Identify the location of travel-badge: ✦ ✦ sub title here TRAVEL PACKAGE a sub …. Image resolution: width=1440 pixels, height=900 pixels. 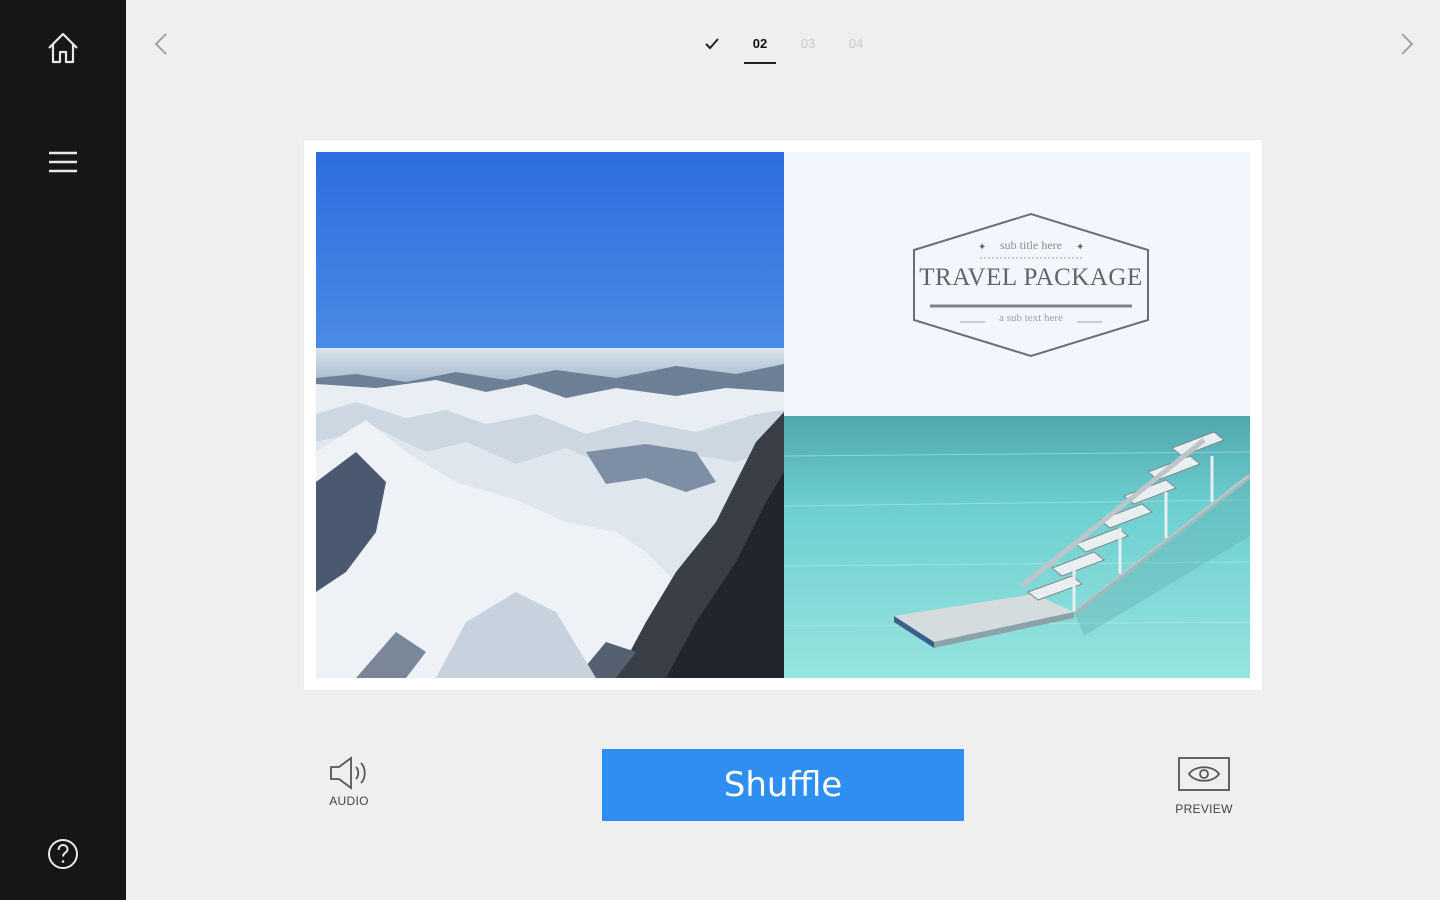
(1031, 285).